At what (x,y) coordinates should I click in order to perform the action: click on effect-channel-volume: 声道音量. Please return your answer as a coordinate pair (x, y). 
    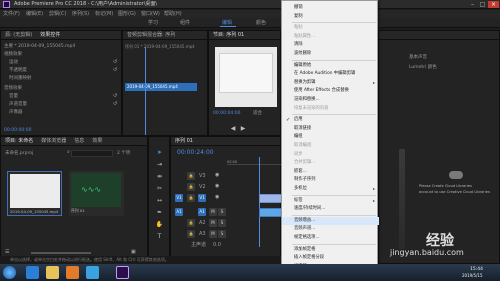
    Looking at the image, I should click on (18, 105).